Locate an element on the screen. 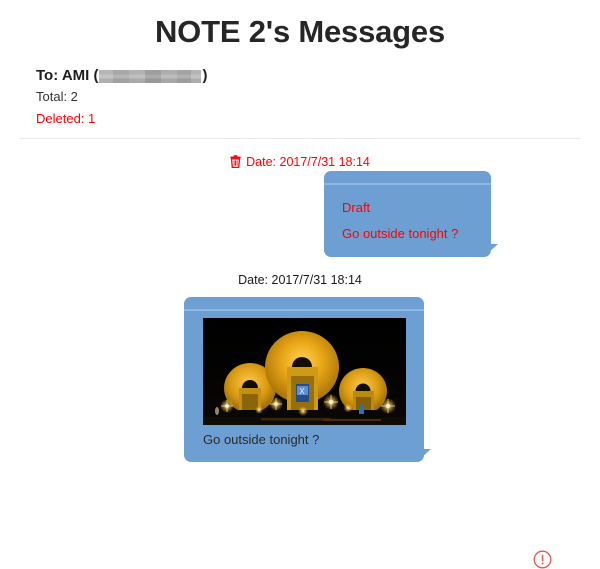 The width and height of the screenshot is (600, 569). bubble-body: X Go outside tonight ? is located at coordinates (304, 383).